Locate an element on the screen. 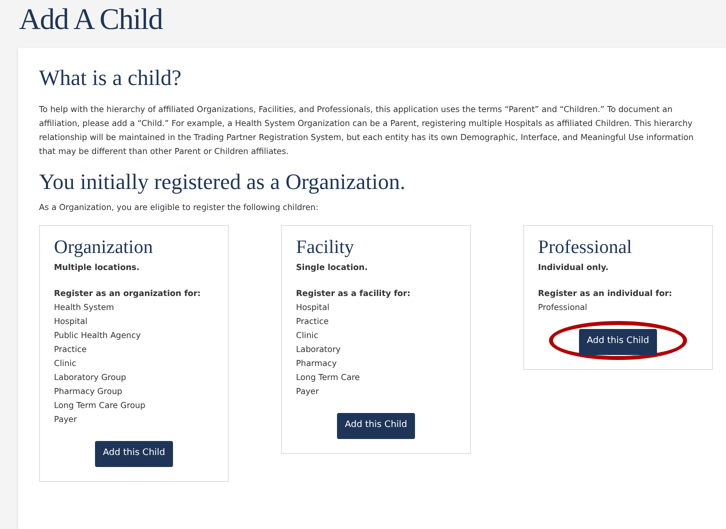 This screenshot has width=726, height=529. entity-type-text: Health System is located at coordinates (85, 307).